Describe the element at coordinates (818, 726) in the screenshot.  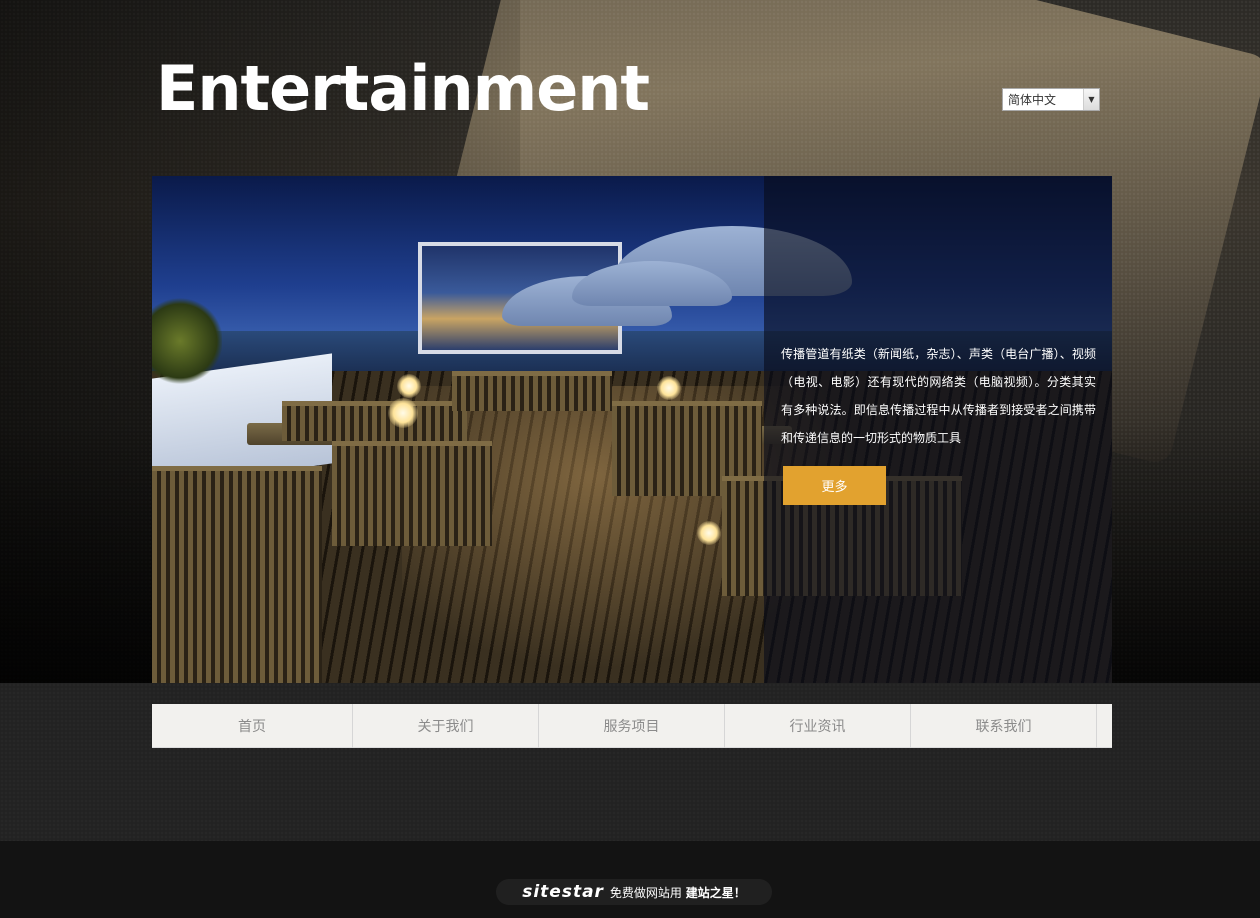
I see `nav-item-news: 行业资讯` at that location.